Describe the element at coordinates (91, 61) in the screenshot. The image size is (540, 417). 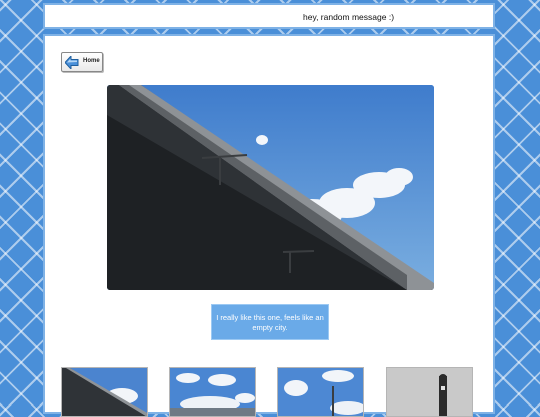
I see `home-button-label: Home` at that location.